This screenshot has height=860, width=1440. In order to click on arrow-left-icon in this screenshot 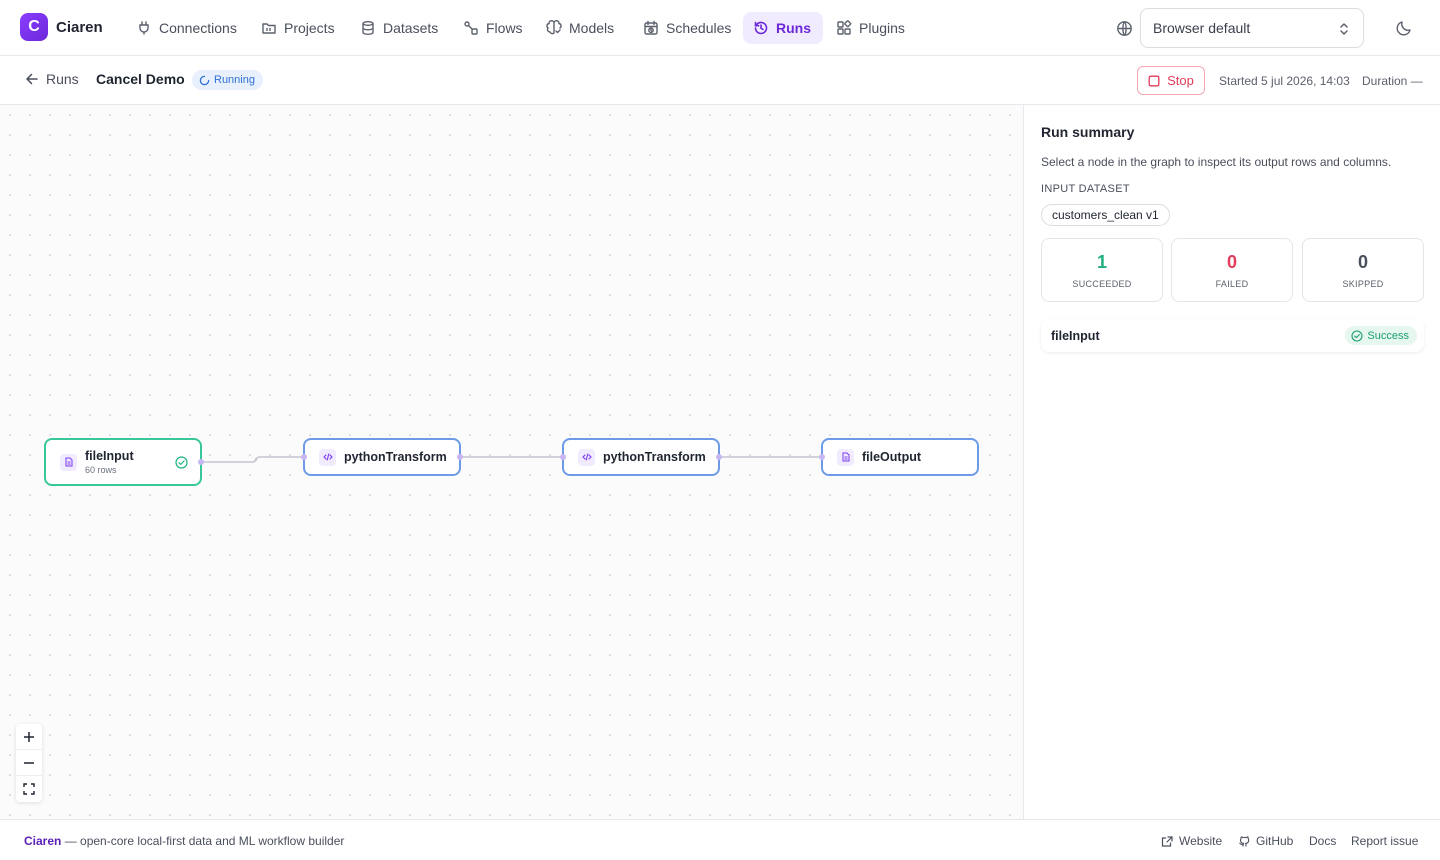, I will do `click(32, 79)`.